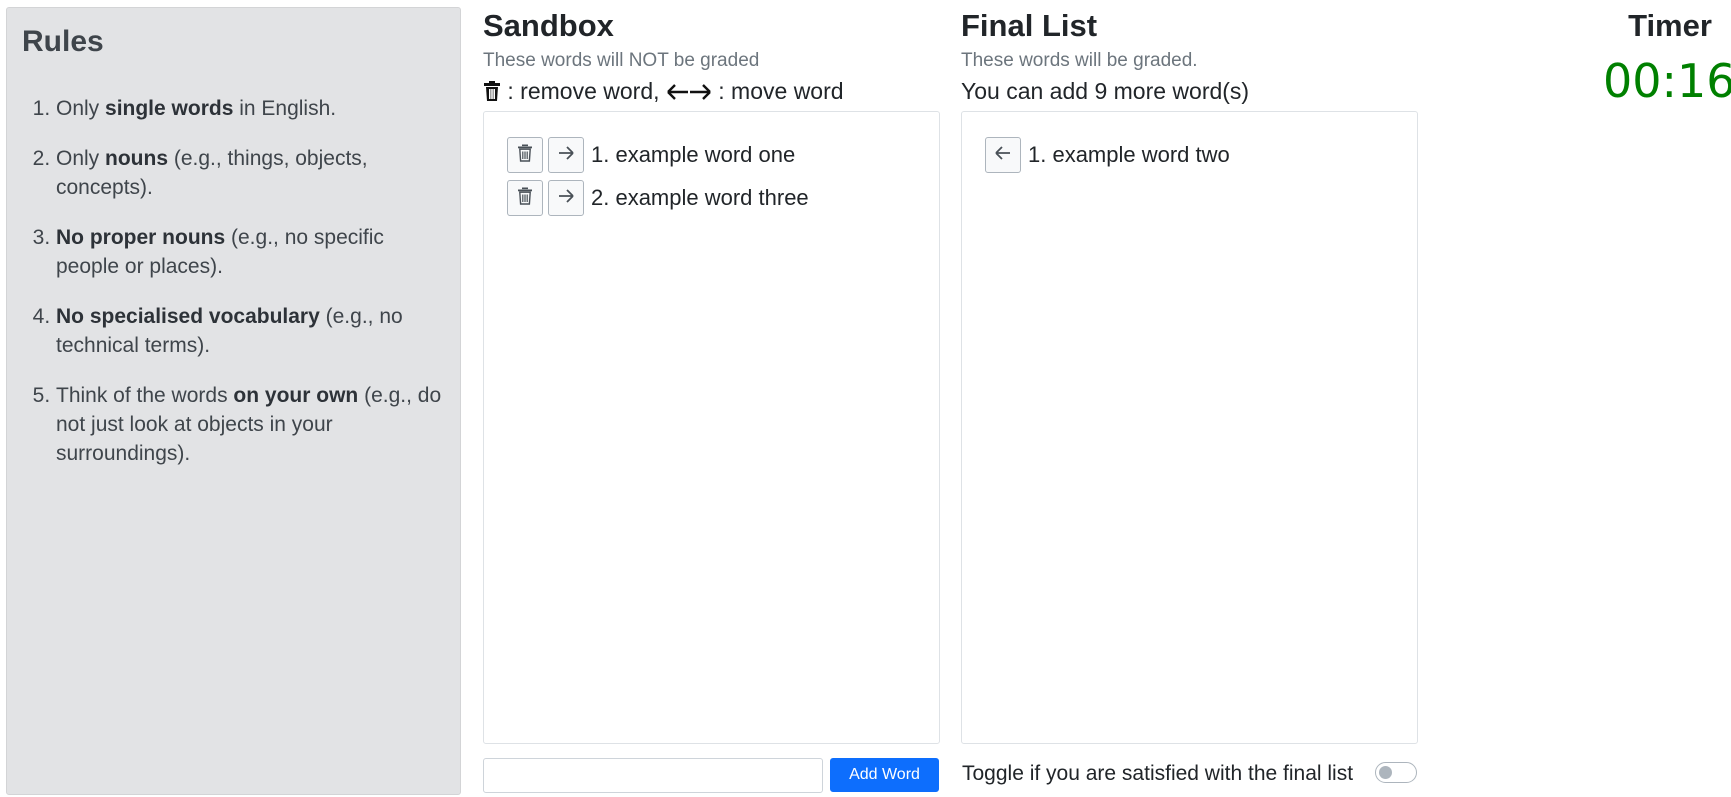 The height and width of the screenshot is (797, 1731). Describe the element at coordinates (884, 775) in the screenshot. I see `add-word-button: Add Word` at that location.